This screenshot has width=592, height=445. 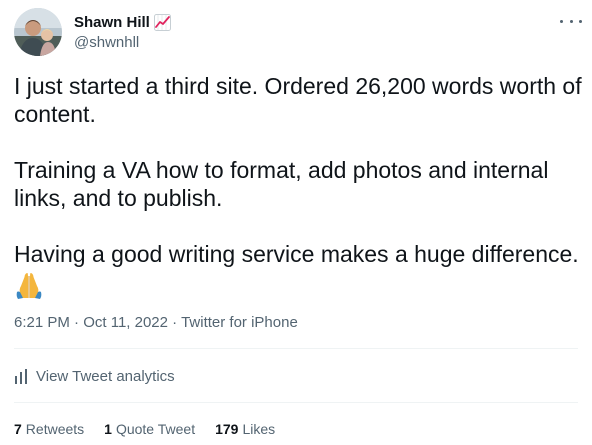 What do you see at coordinates (227, 429) in the screenshot?
I see `likes-count: 179` at bounding box center [227, 429].